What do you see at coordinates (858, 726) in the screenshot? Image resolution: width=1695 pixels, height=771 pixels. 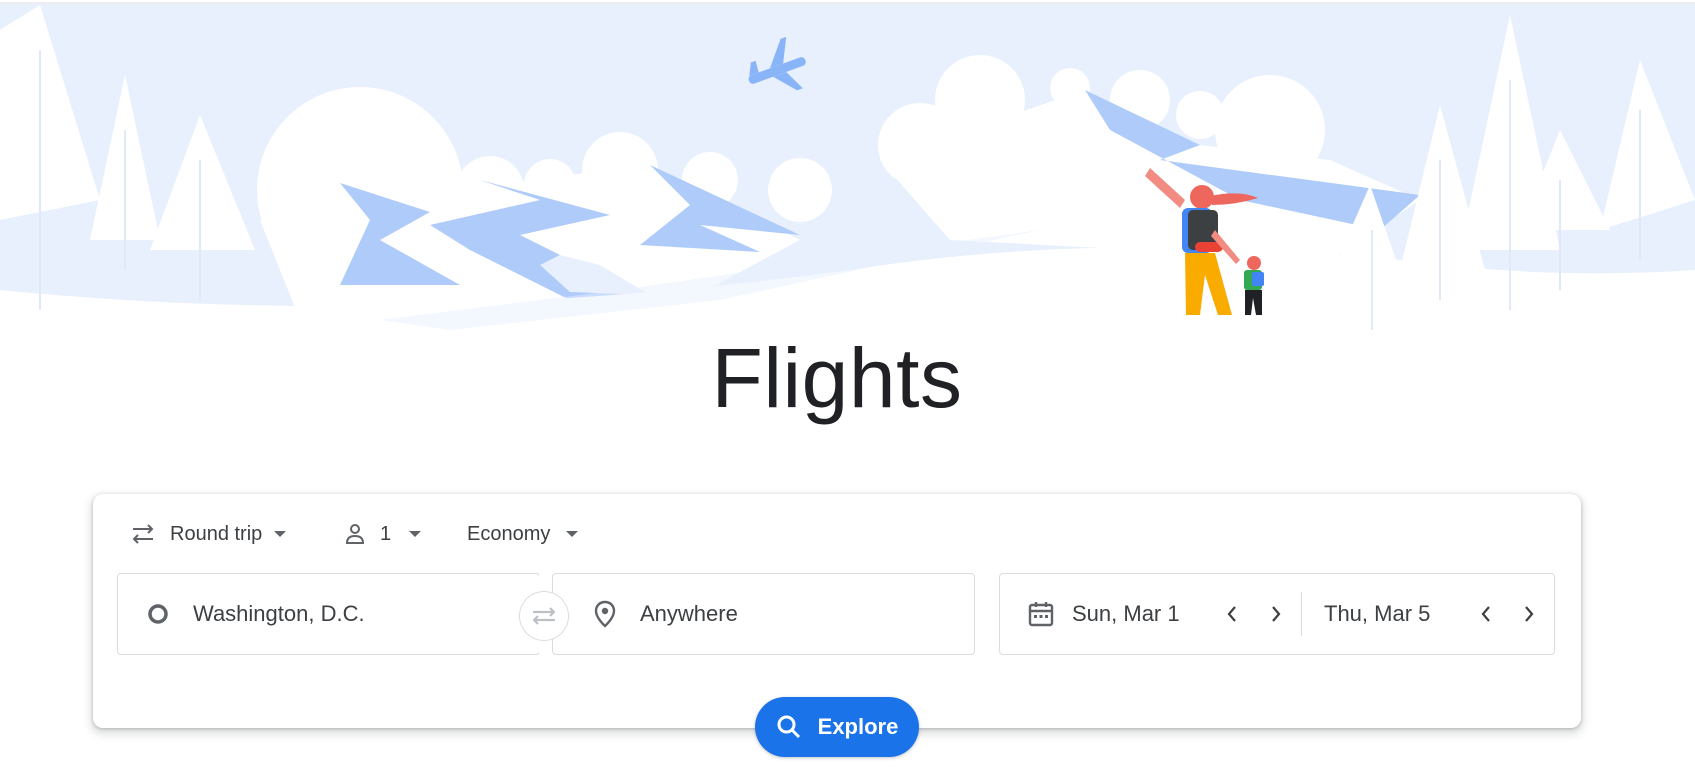 I see `explore-label: Explore` at bounding box center [858, 726].